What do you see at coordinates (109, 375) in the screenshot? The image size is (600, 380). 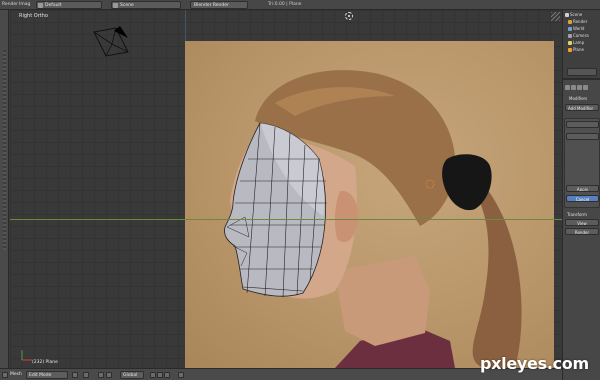 I see `translate-icon` at bounding box center [109, 375].